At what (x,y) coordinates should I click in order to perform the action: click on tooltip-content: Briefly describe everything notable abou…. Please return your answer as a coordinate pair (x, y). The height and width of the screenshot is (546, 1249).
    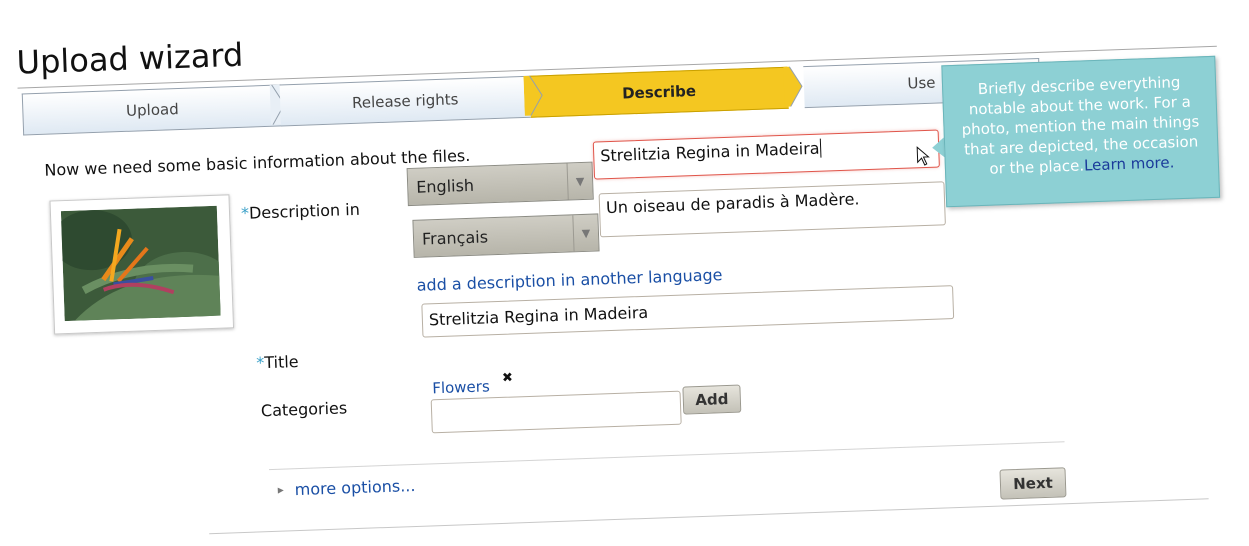
    Looking at the image, I should click on (1080, 125).